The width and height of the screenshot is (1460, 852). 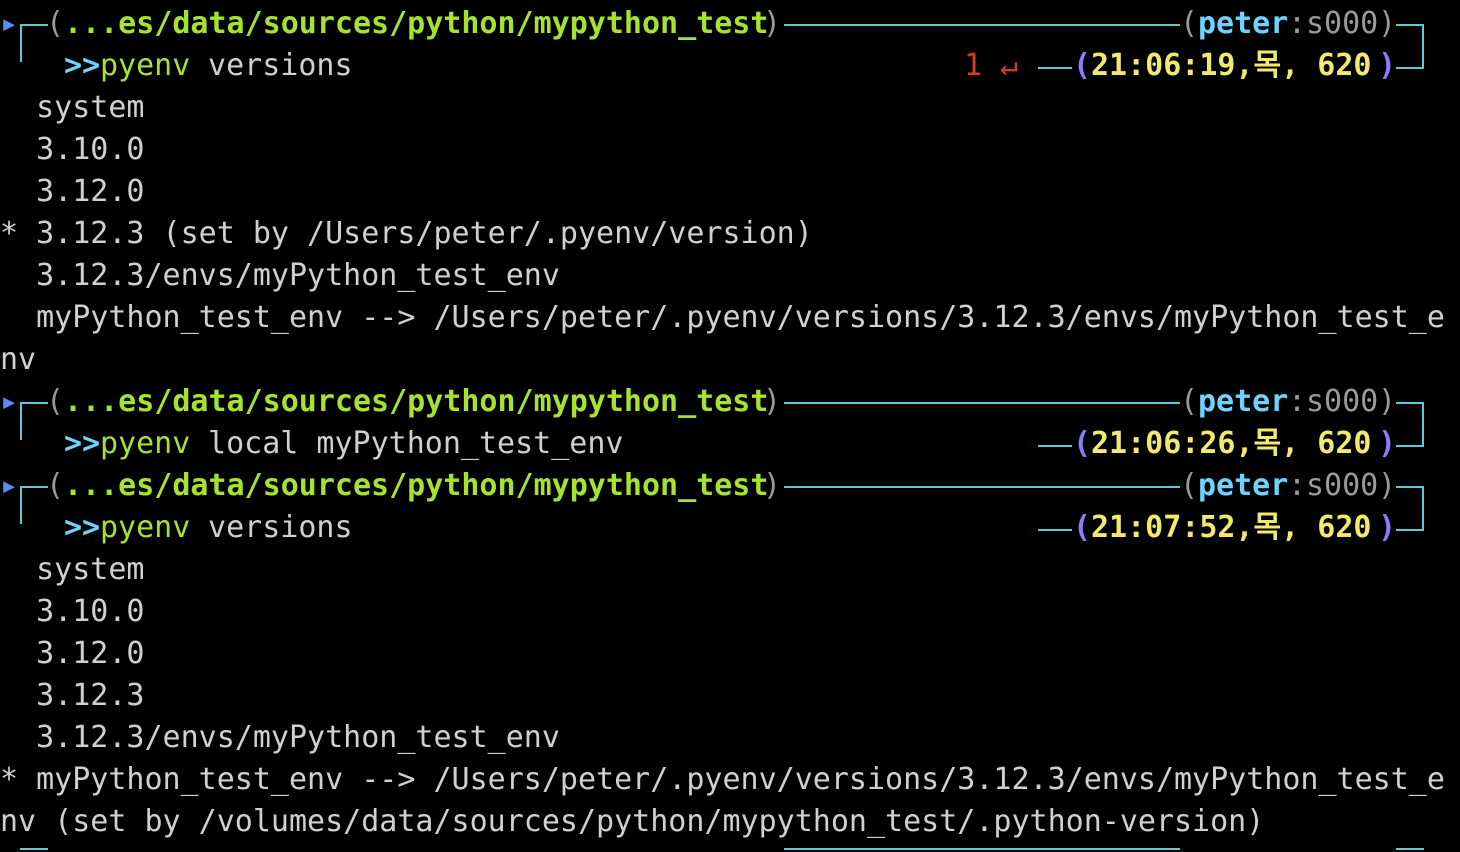 I want to click on command-args: local myPython_test_env, so click(x=407, y=443).